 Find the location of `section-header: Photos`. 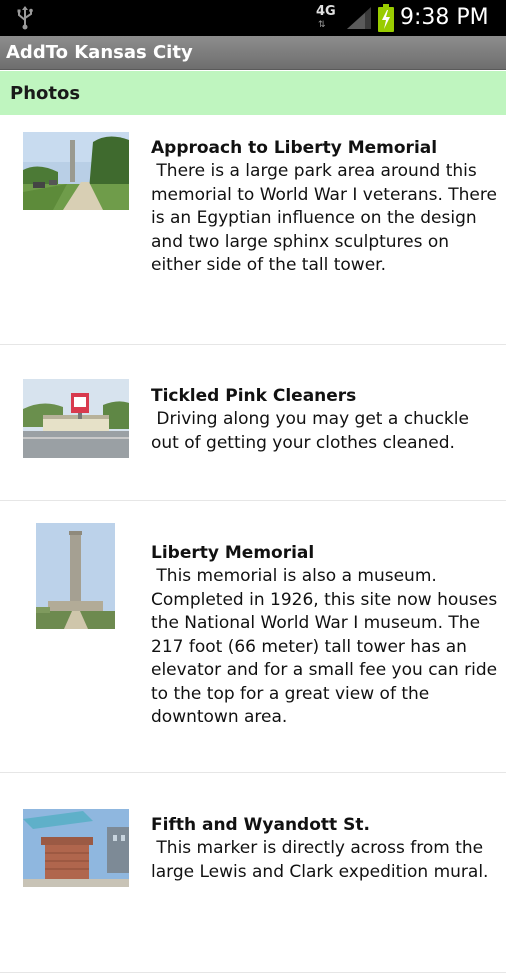

section-header: Photos is located at coordinates (253, 93).